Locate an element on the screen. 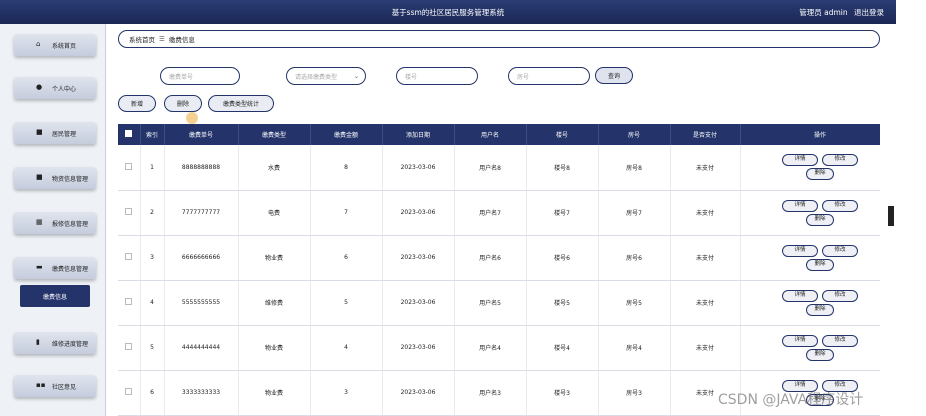 Image resolution: width=926 pixels, height=416 pixels. select-all-checkbox is located at coordinates (129, 134).